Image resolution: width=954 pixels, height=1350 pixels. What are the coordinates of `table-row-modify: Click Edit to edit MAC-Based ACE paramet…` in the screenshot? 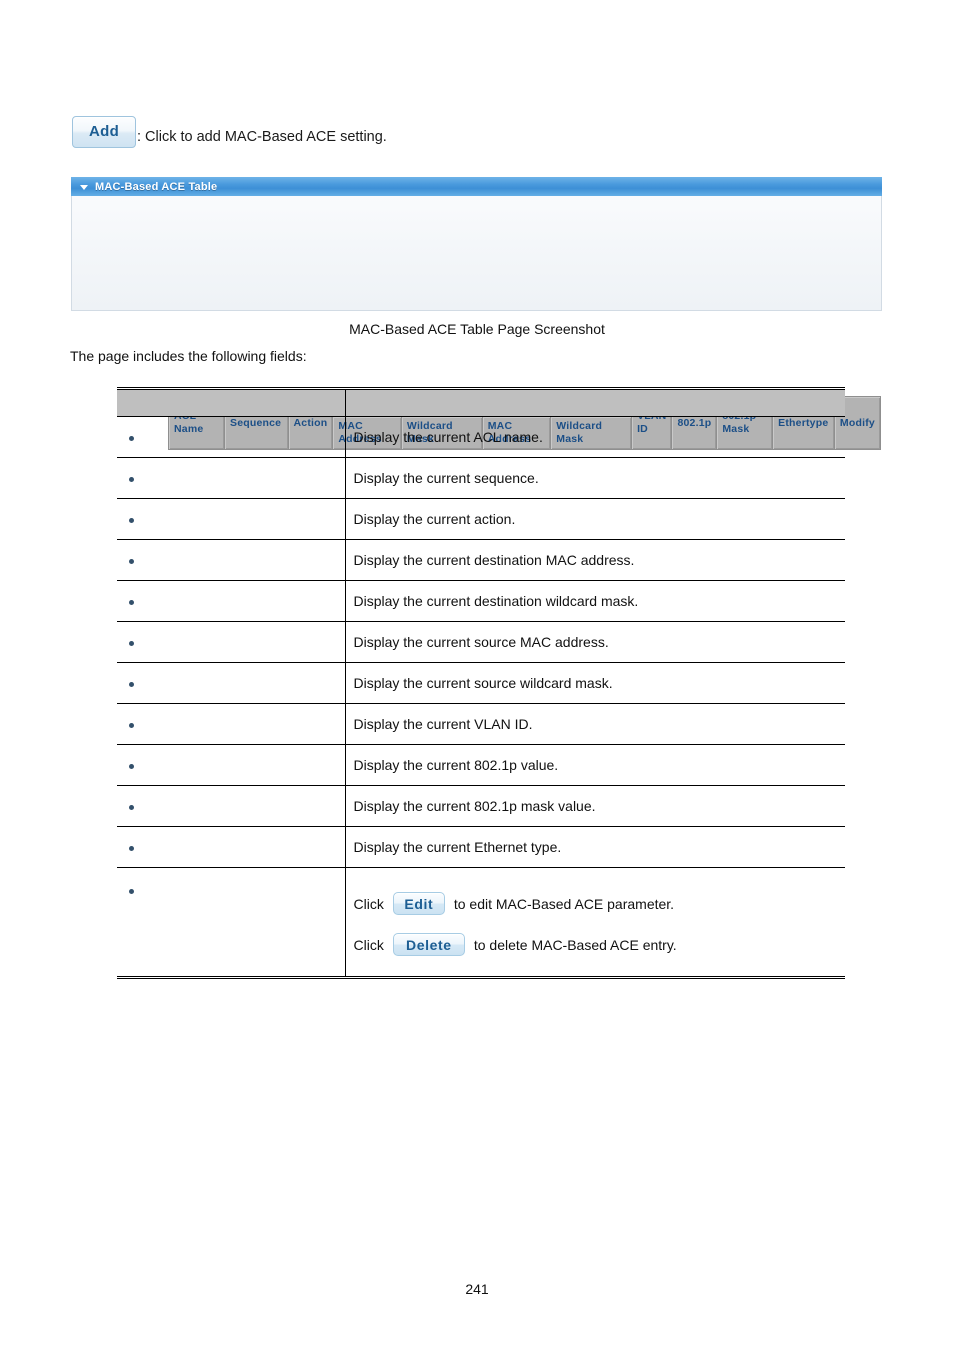 It's located at (481, 923).